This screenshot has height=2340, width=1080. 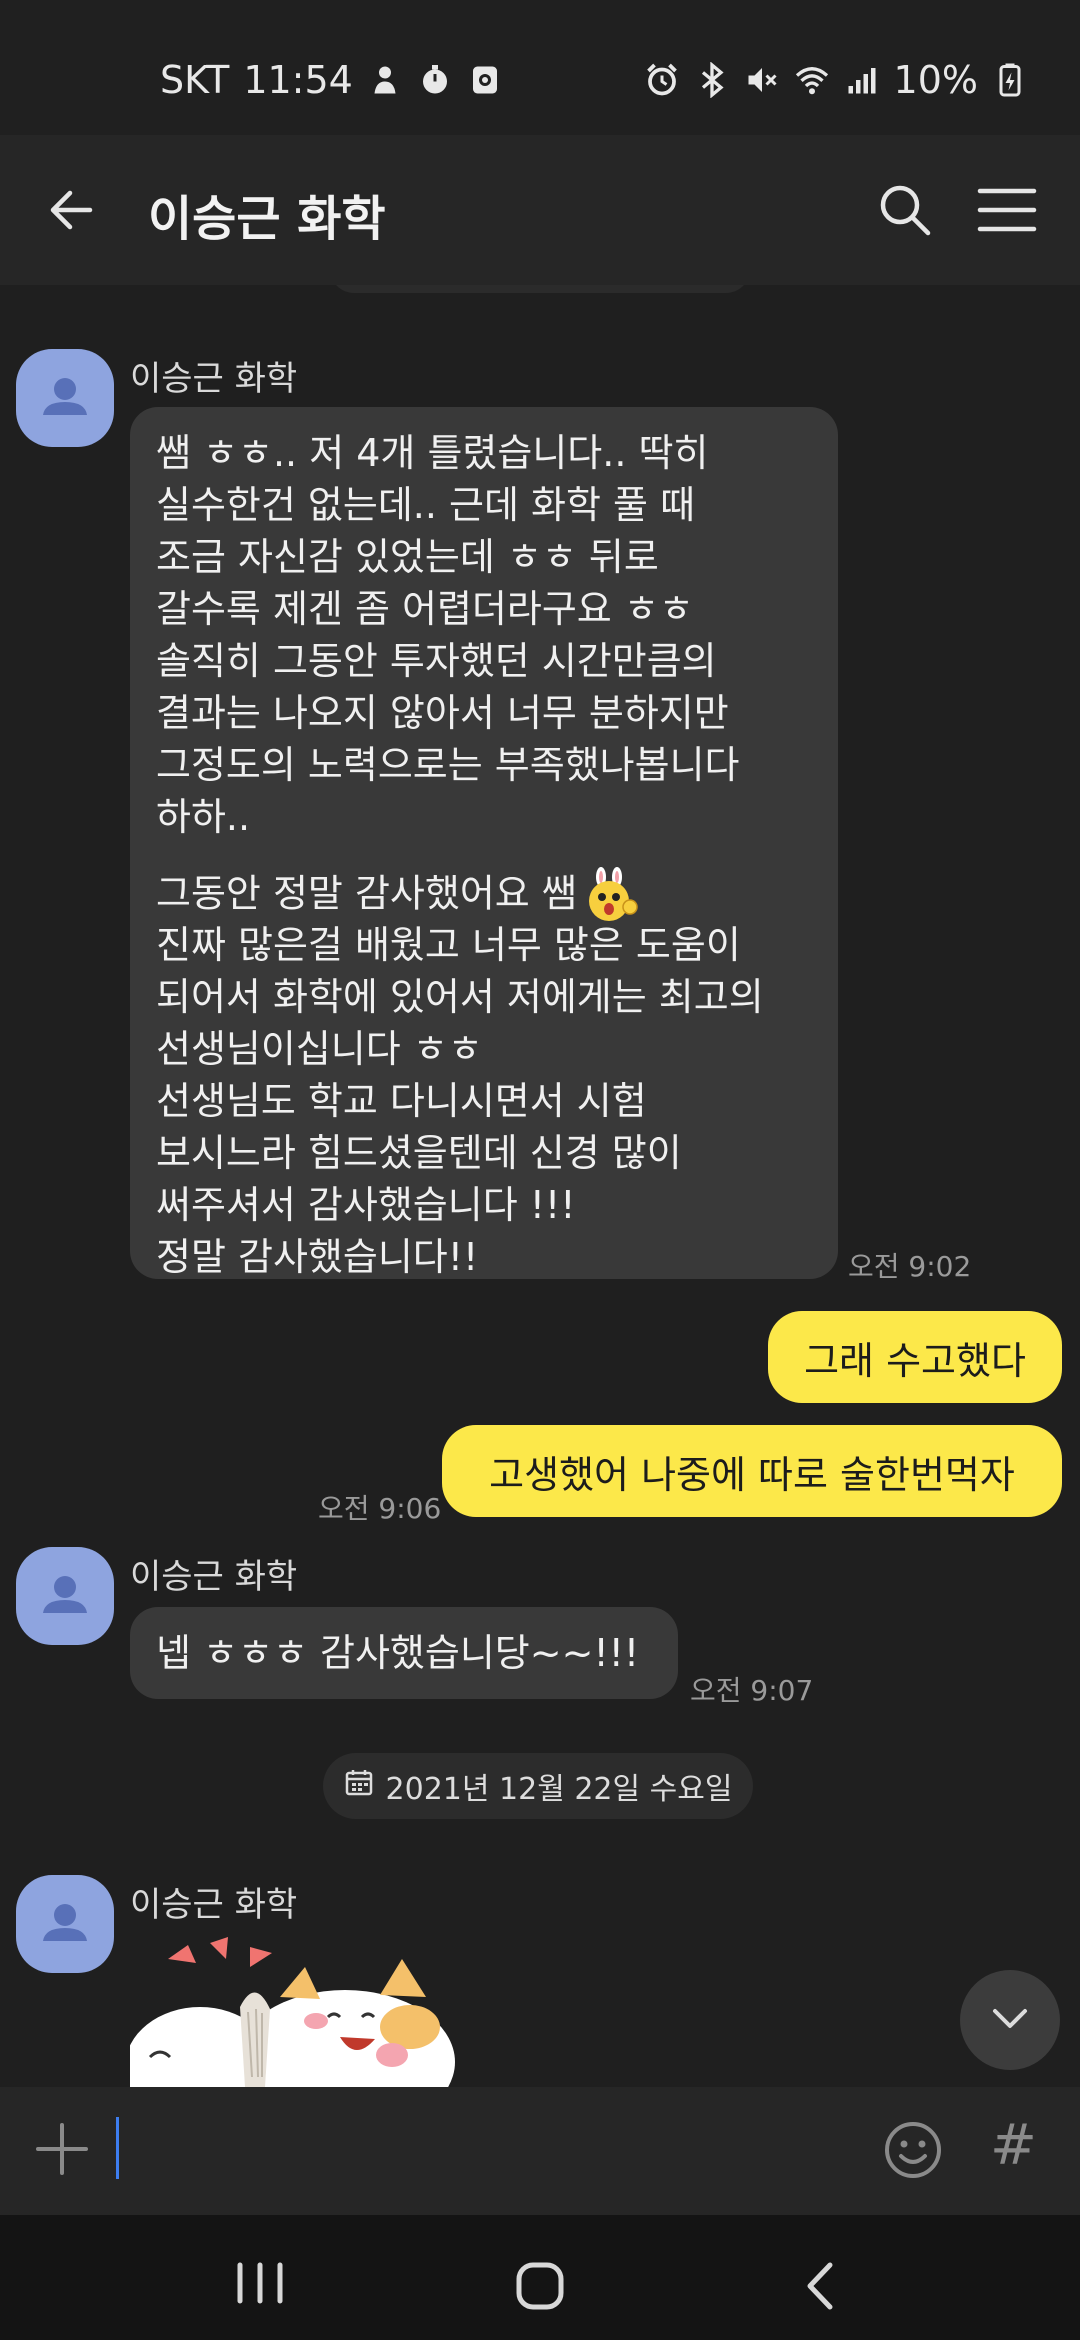 What do you see at coordinates (317, 1257) in the screenshot?
I see `message-line: 정말 감사했습니다!!` at bounding box center [317, 1257].